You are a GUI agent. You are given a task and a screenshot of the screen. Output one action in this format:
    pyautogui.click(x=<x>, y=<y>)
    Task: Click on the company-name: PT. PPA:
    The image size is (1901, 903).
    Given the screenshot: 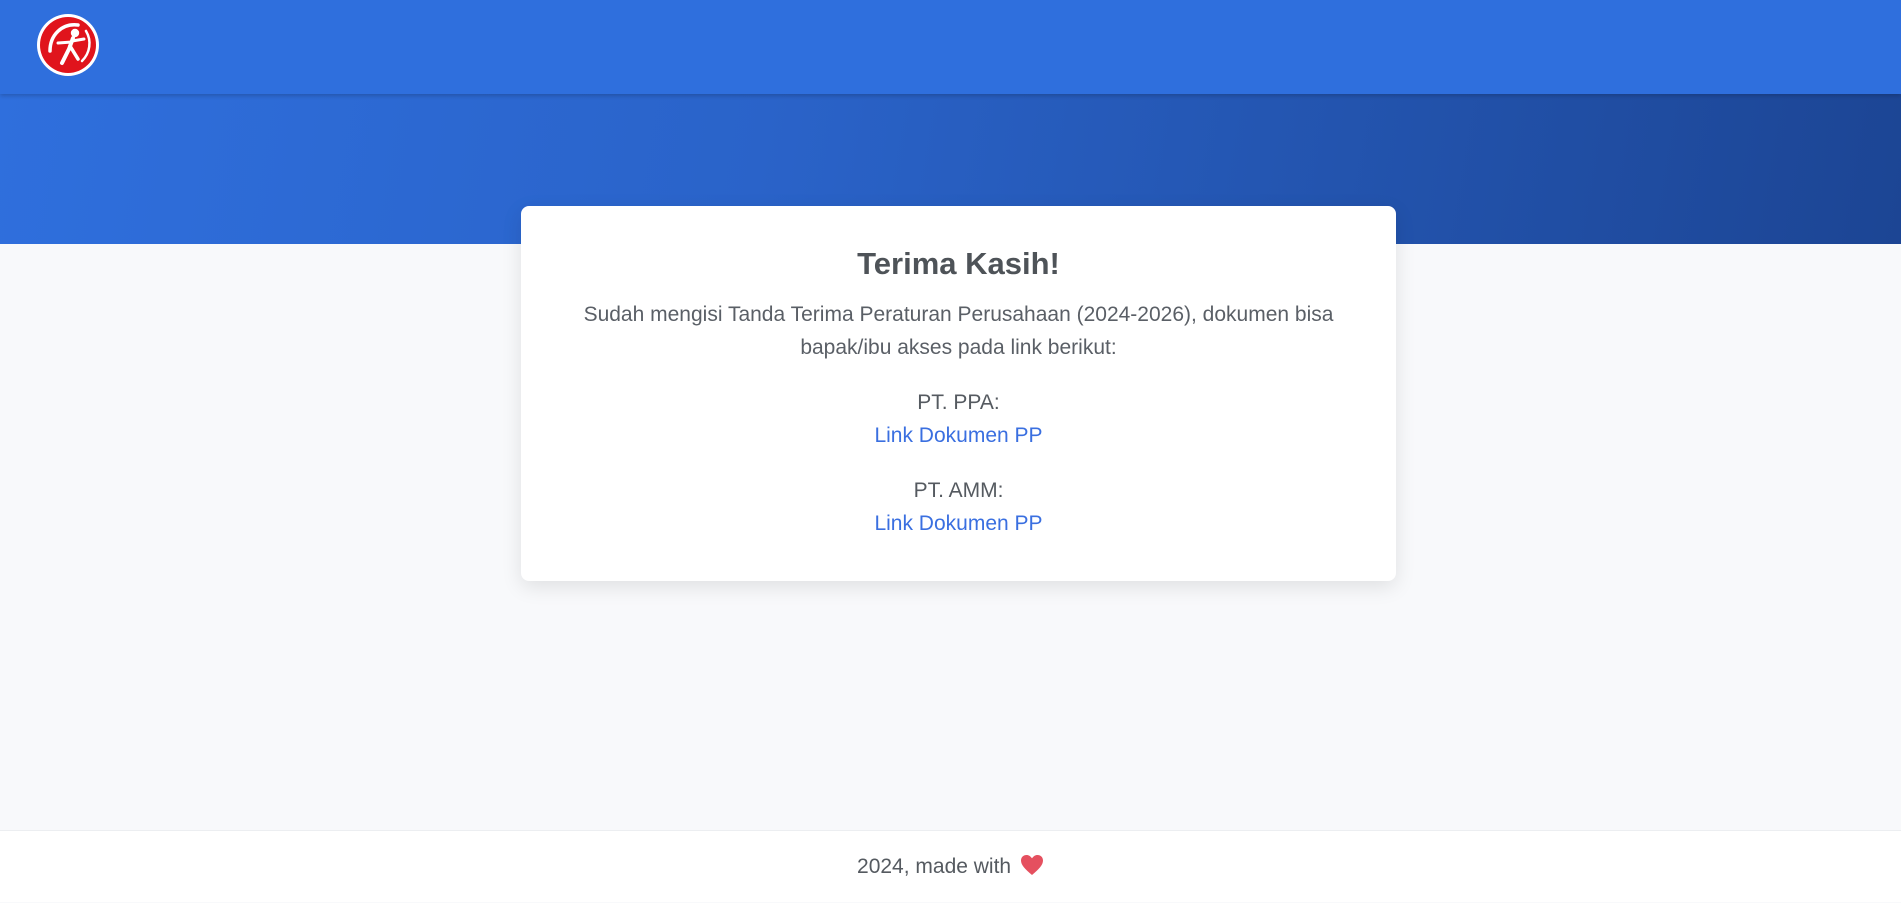 What is the action you would take?
    pyautogui.click(x=958, y=402)
    